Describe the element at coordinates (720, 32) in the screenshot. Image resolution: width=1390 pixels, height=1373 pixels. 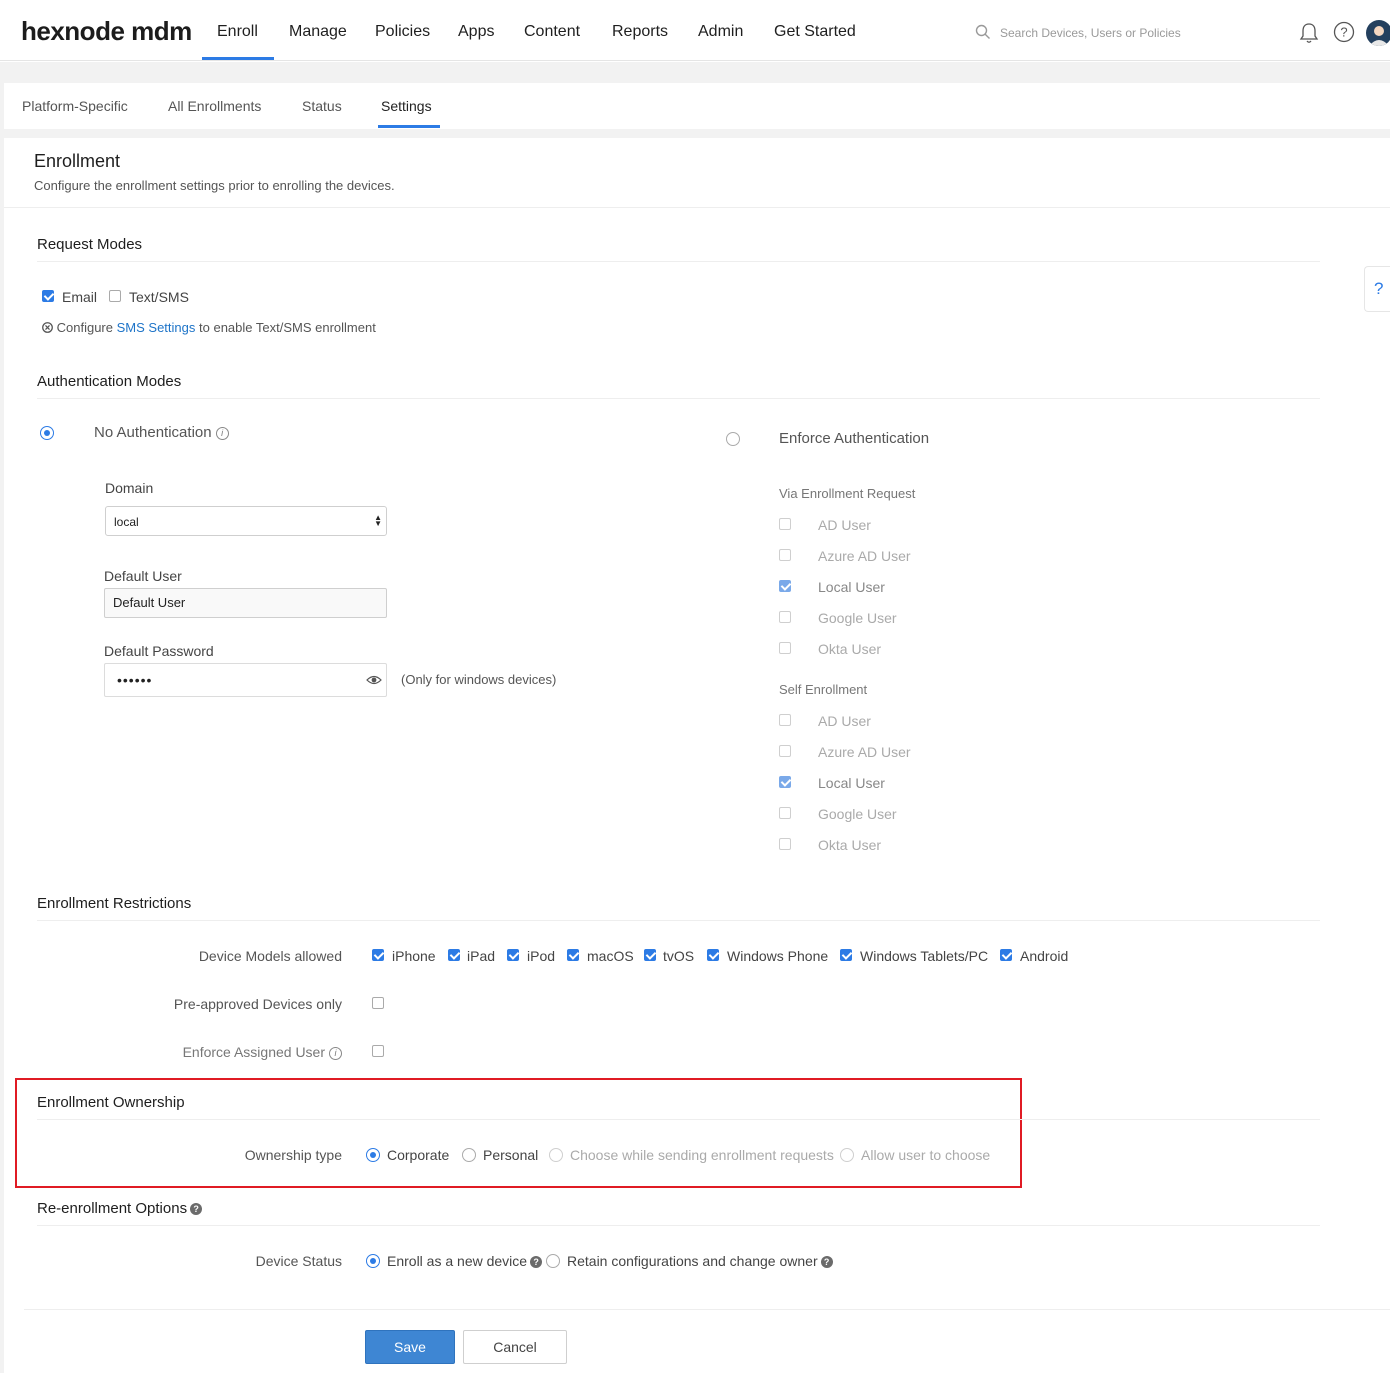
I see `nav-admin: Admin` at that location.